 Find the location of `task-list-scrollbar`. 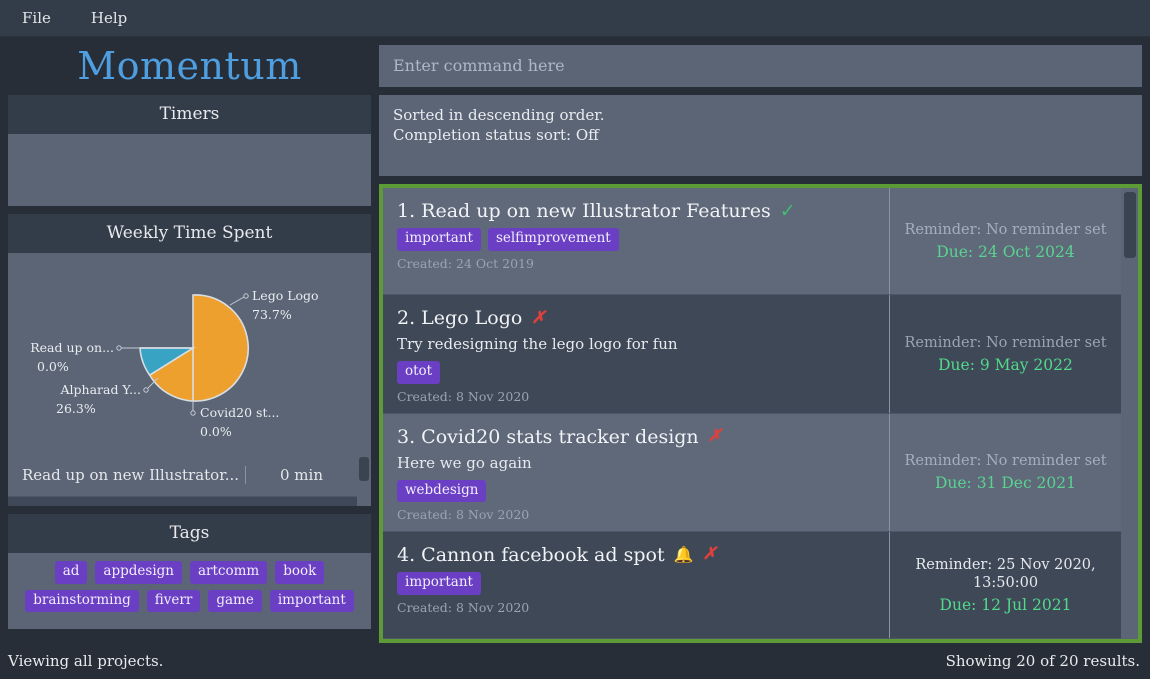

task-list-scrollbar is located at coordinates (1129, 413).